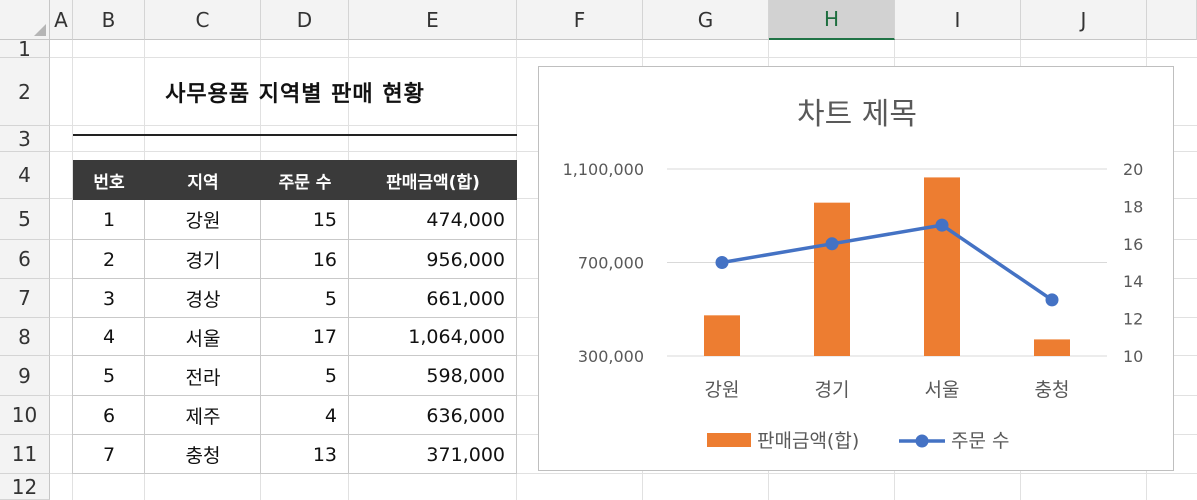 The image size is (1197, 500). I want to click on table-cell: 598,000, so click(433, 376).